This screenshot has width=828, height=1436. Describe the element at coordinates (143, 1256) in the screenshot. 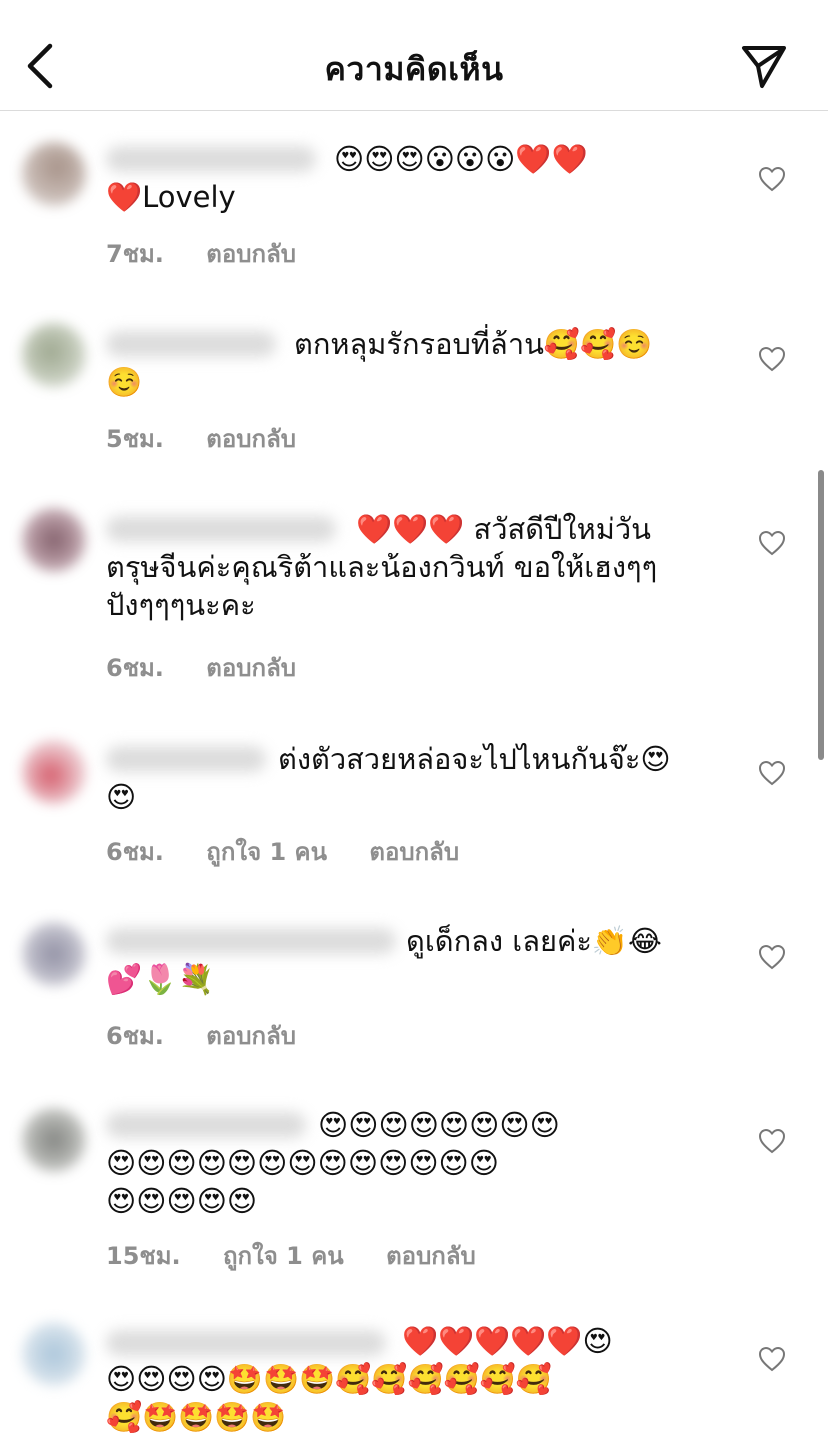

I see `comment-time: 15ชม.` at that location.